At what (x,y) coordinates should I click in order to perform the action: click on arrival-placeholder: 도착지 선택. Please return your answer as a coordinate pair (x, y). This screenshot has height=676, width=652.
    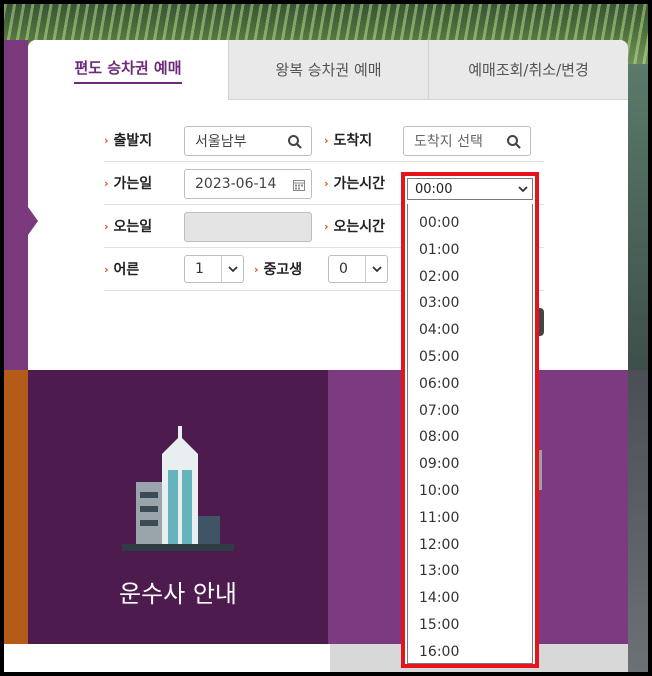
    Looking at the image, I should click on (448, 142).